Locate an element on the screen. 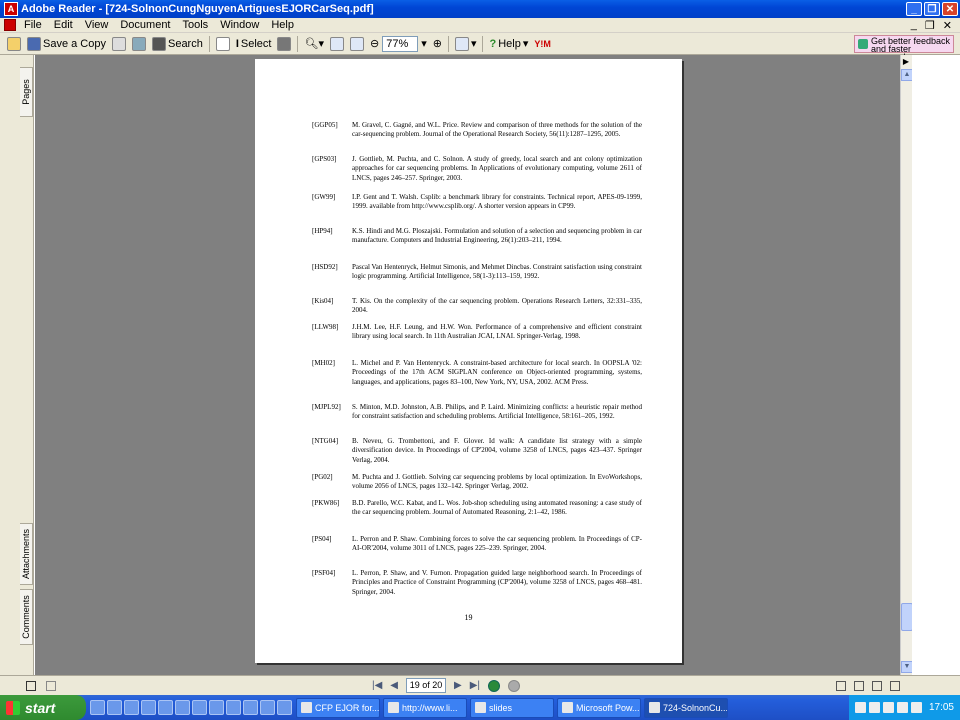 The width and height of the screenshot is (960, 720). document-icon is located at coordinates (10, 25).